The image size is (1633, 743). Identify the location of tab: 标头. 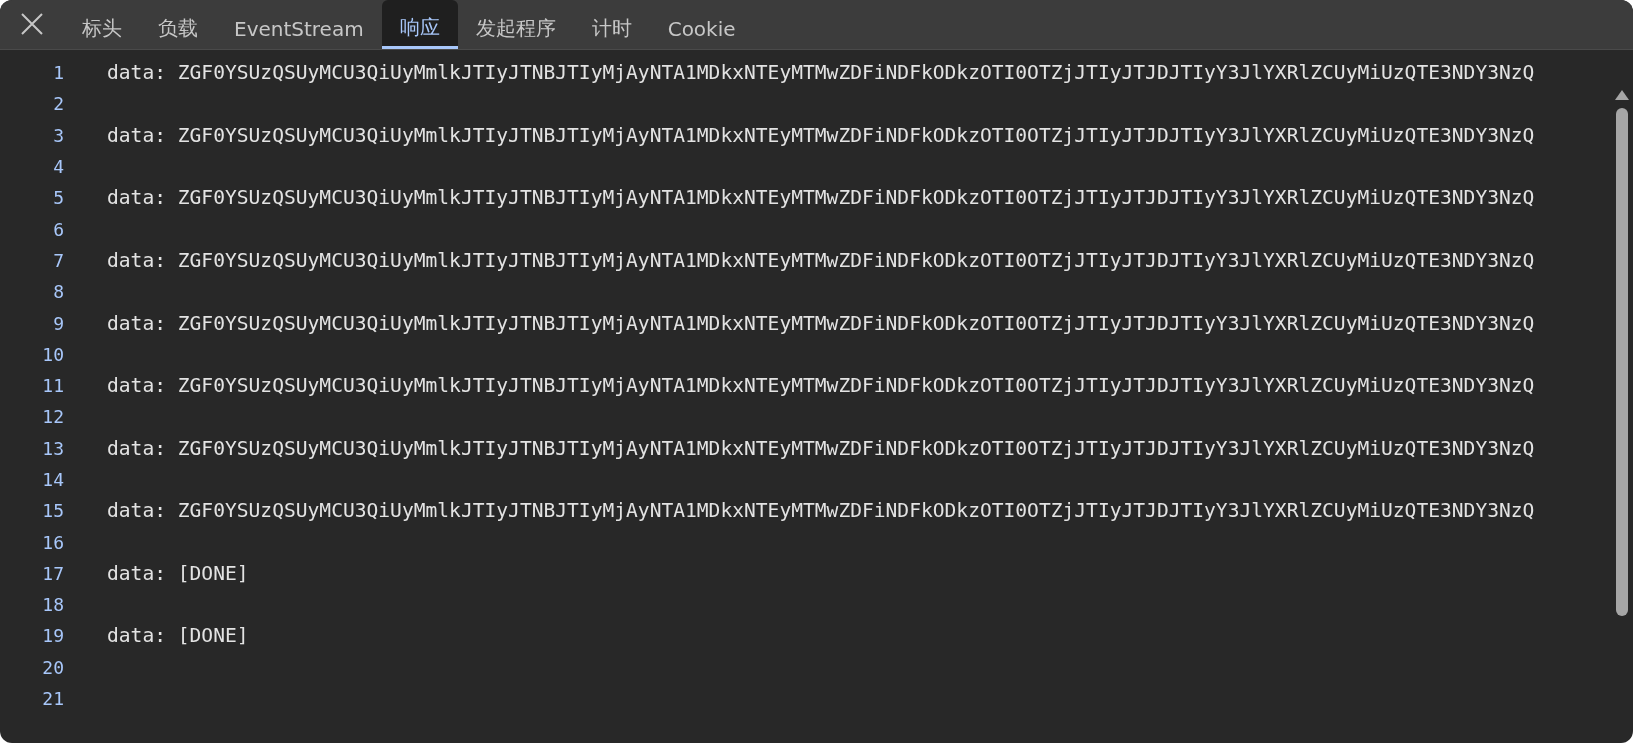
(102, 24).